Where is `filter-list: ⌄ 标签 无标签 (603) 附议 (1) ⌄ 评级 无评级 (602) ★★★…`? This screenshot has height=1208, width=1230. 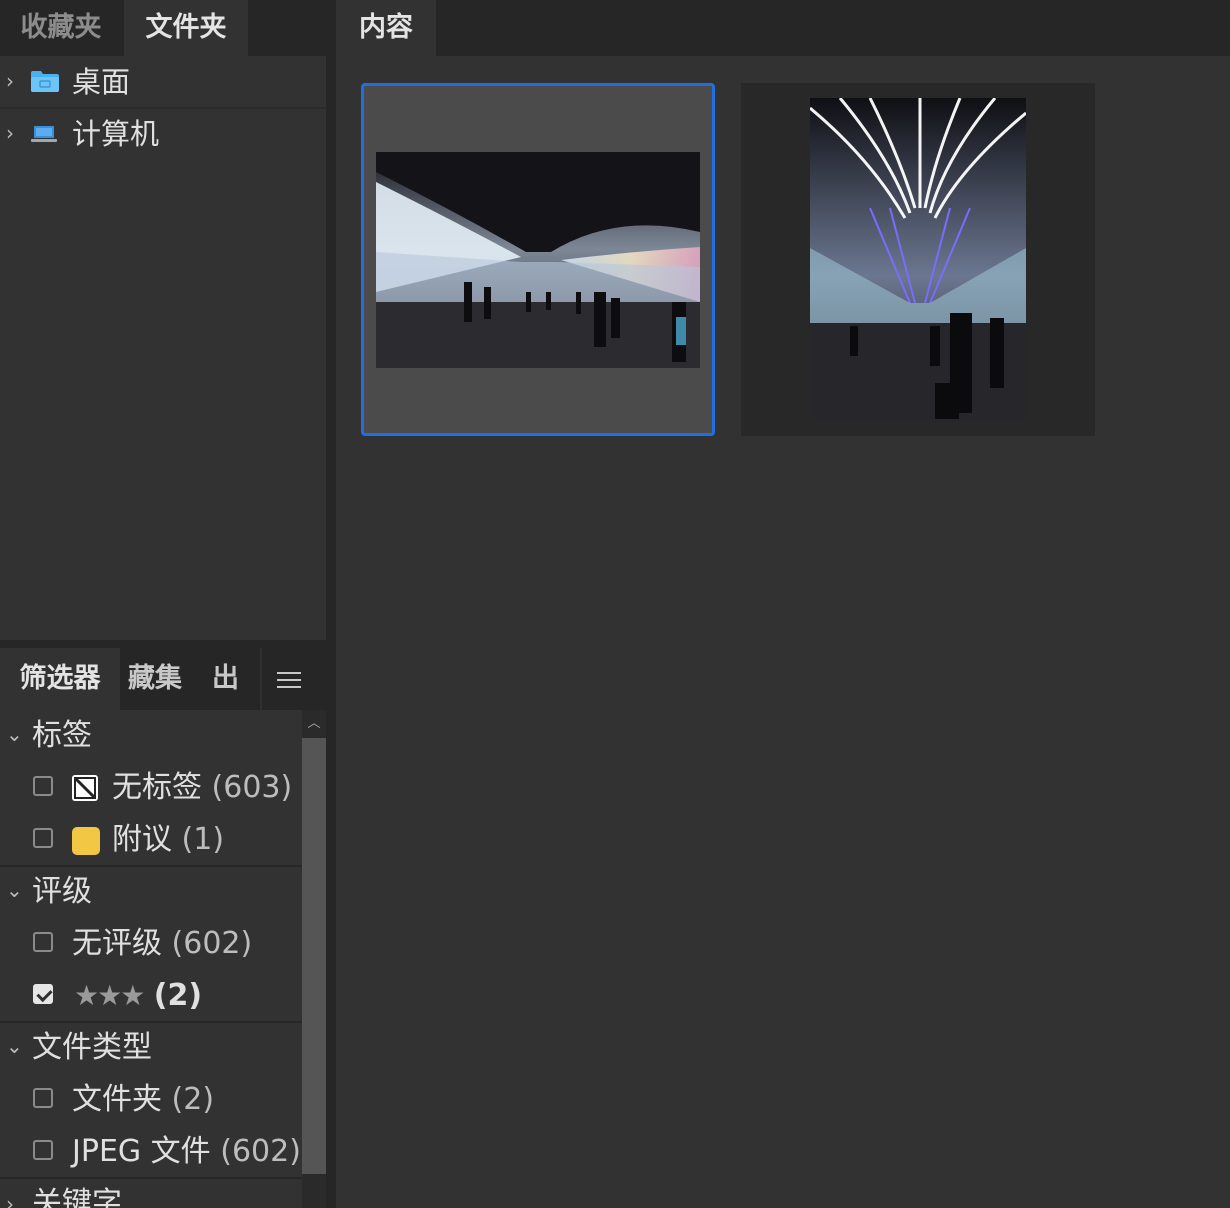 filter-list: ⌄ 标签 无标签 (603) 附议 (1) ⌄ 评级 无评级 (602) ★★★… is located at coordinates (151, 959).